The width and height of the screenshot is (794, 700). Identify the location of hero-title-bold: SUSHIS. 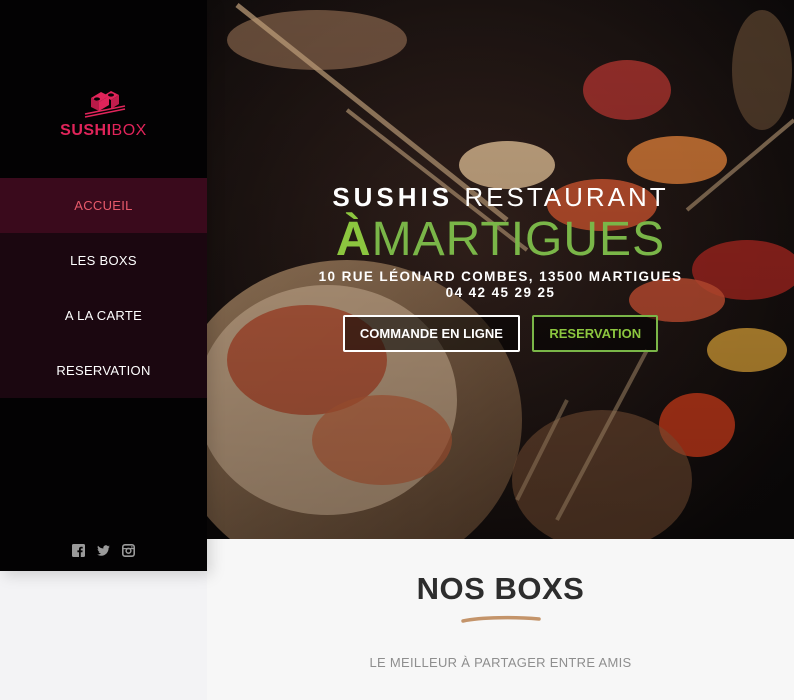
(393, 197).